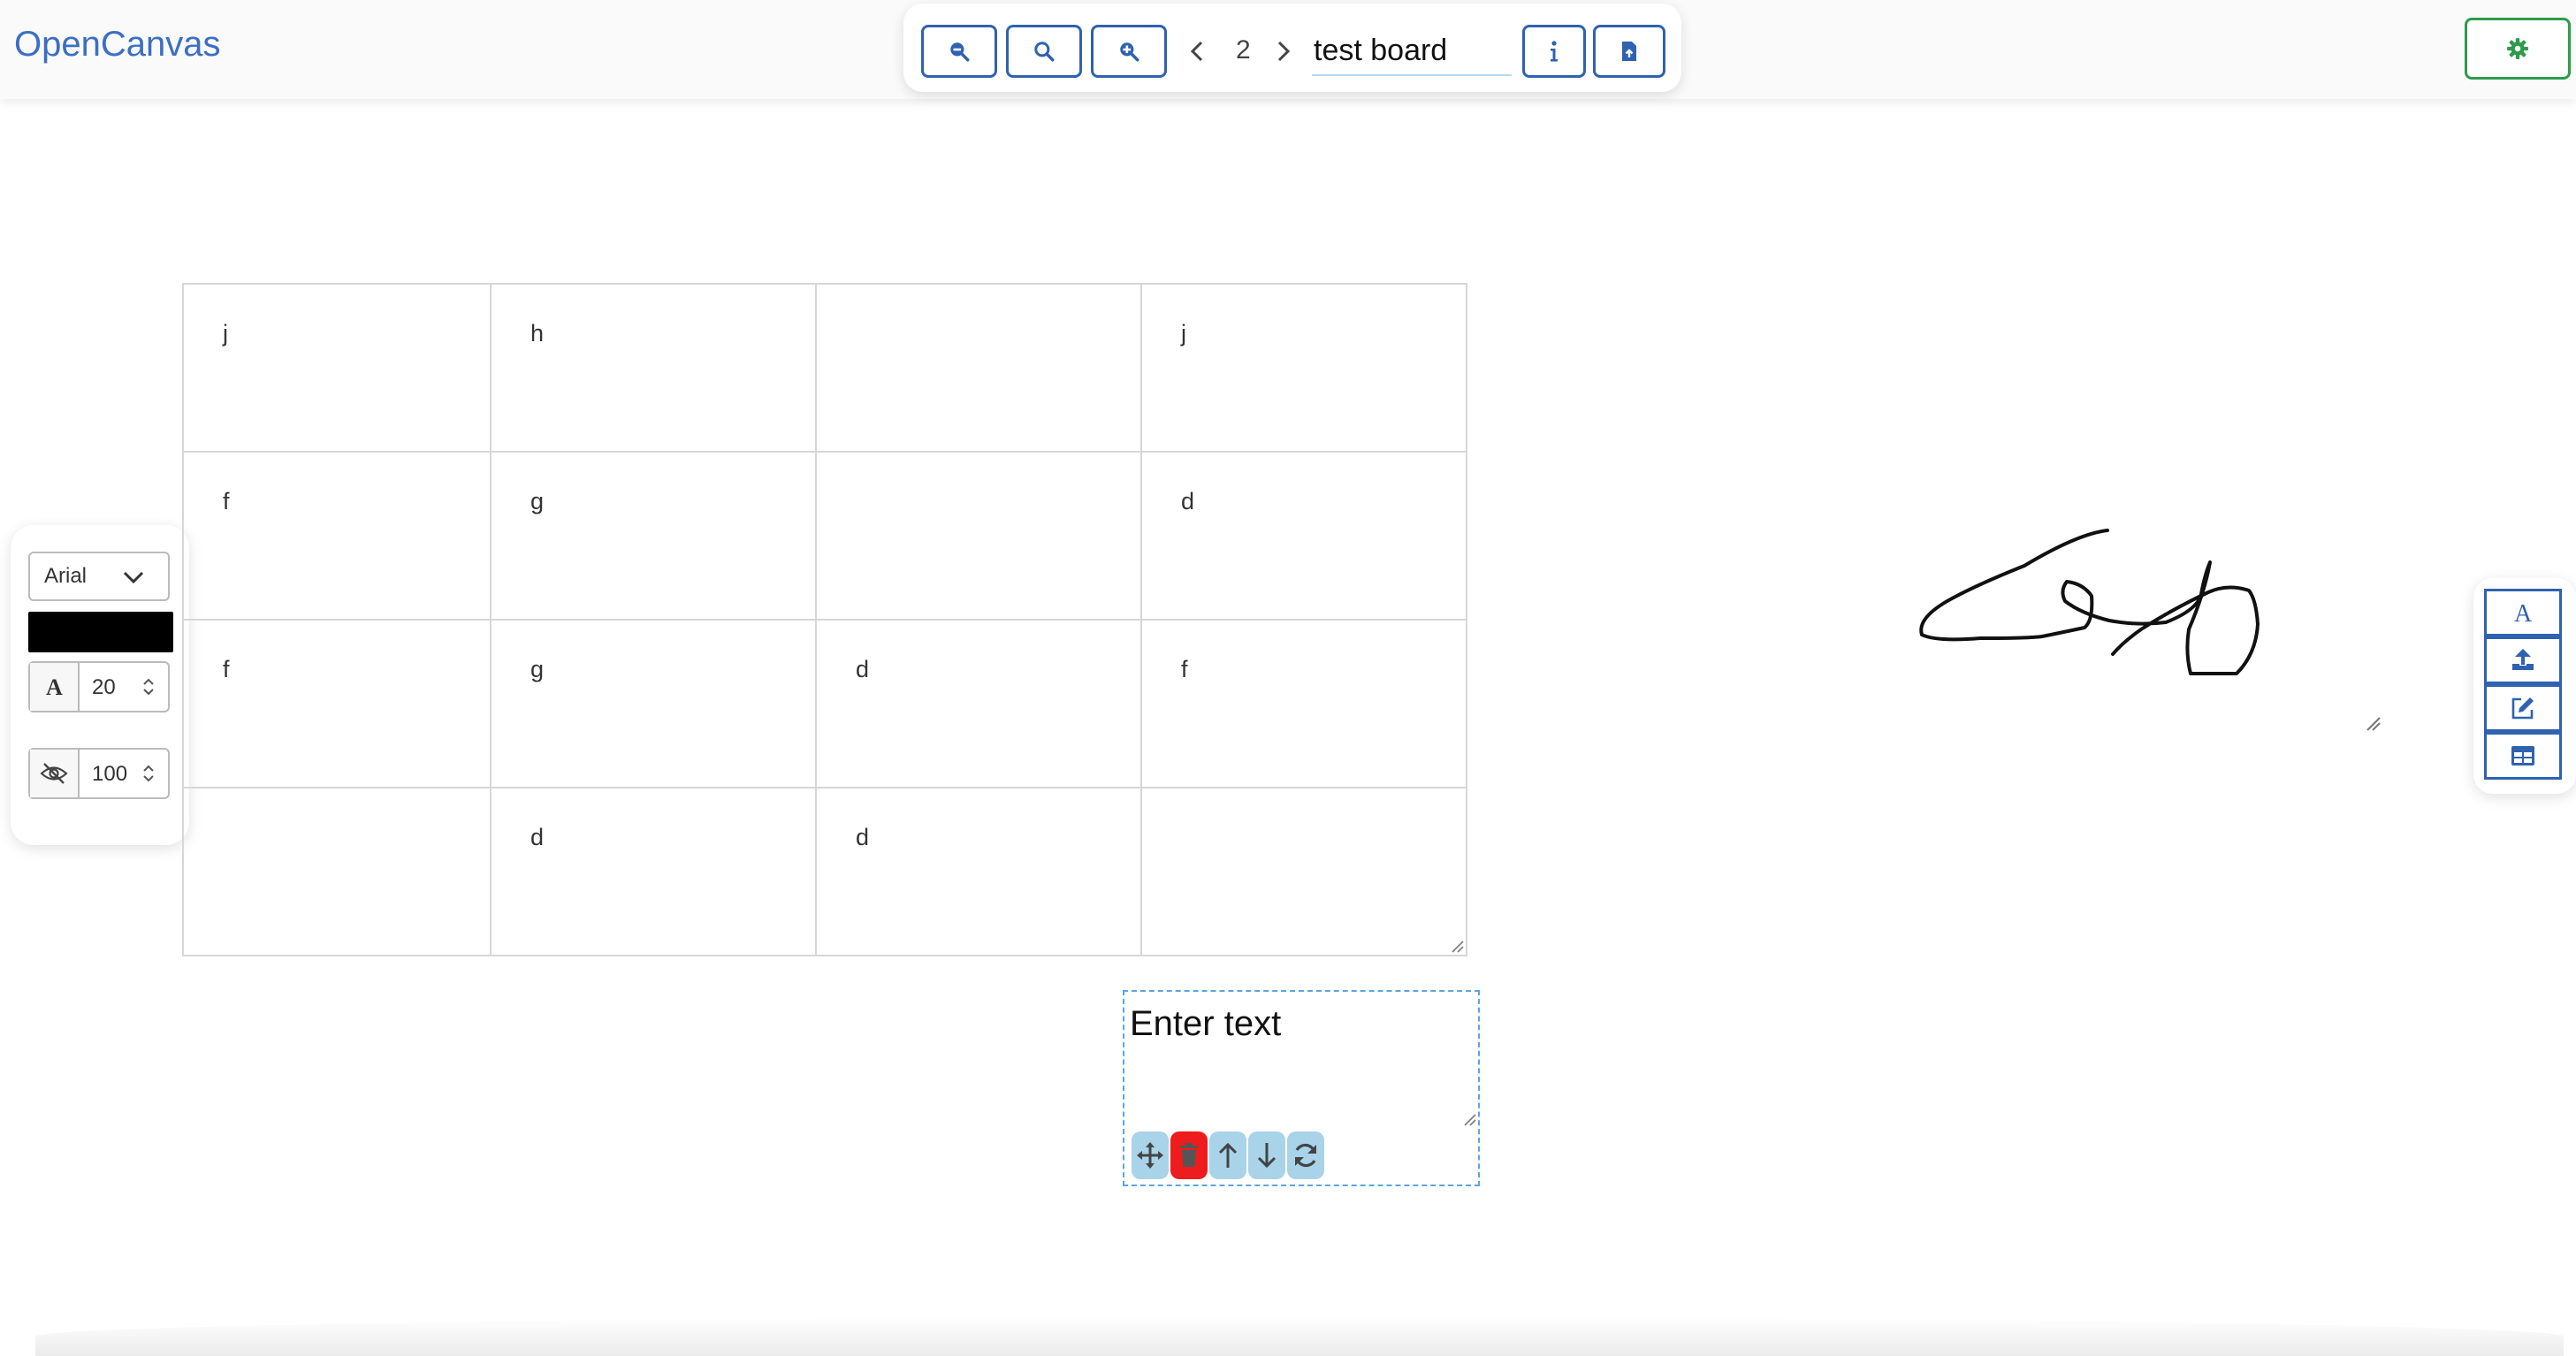 Image resolution: width=2576 pixels, height=1356 pixels. I want to click on bring-forward-button, so click(1227, 1155).